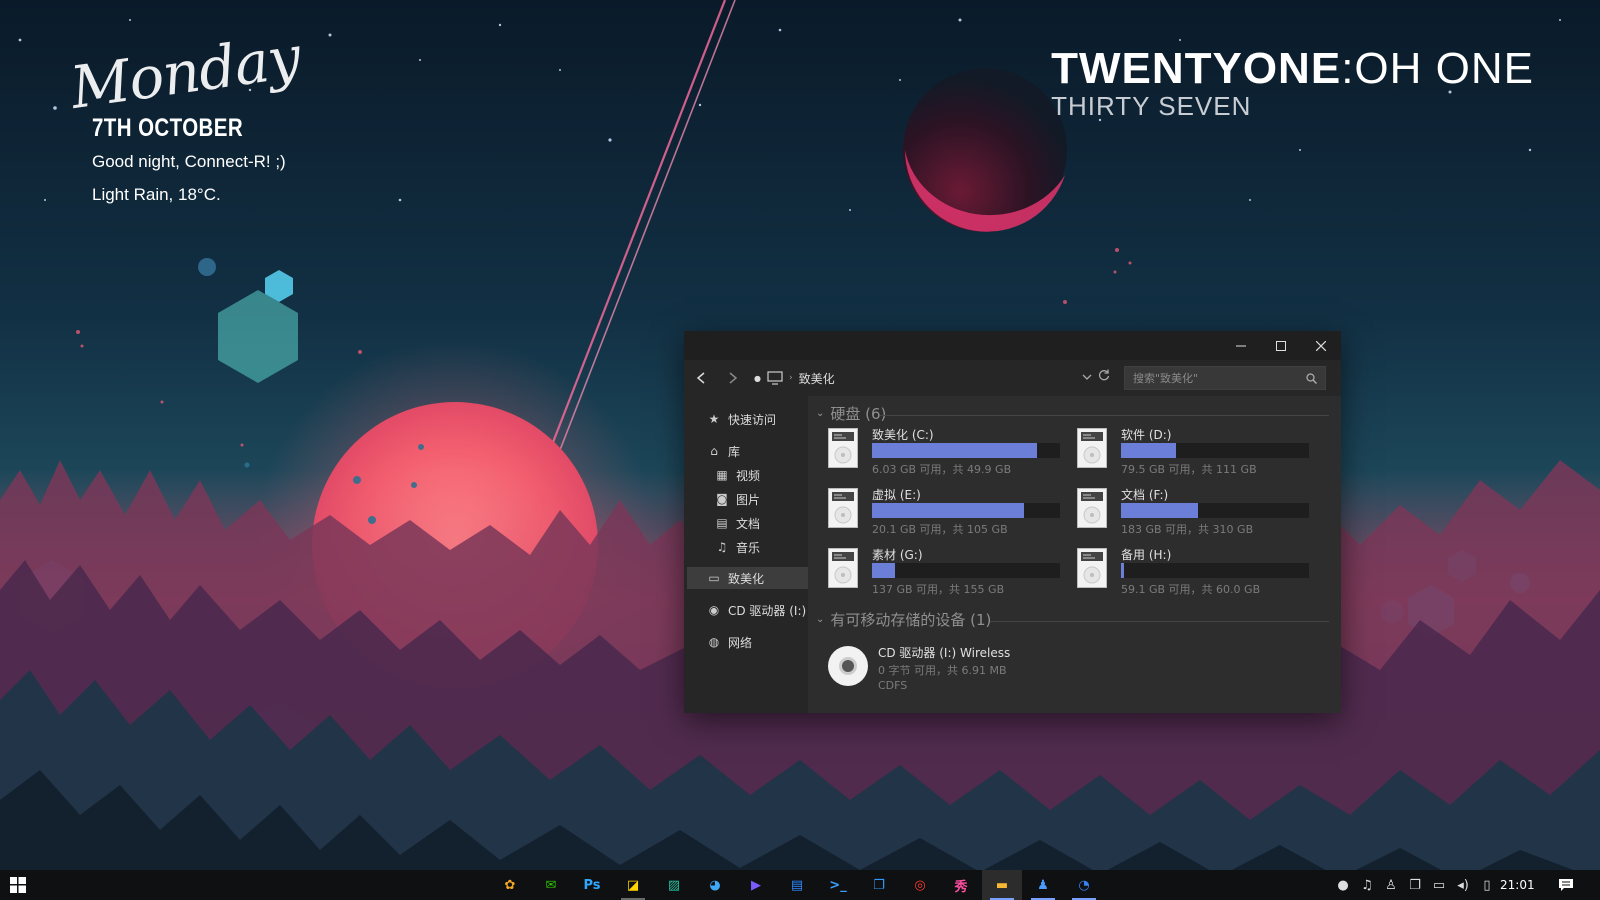  Describe the element at coordinates (633, 885) in the screenshot. I see `taskbar-app-image-editor: ◪` at that location.